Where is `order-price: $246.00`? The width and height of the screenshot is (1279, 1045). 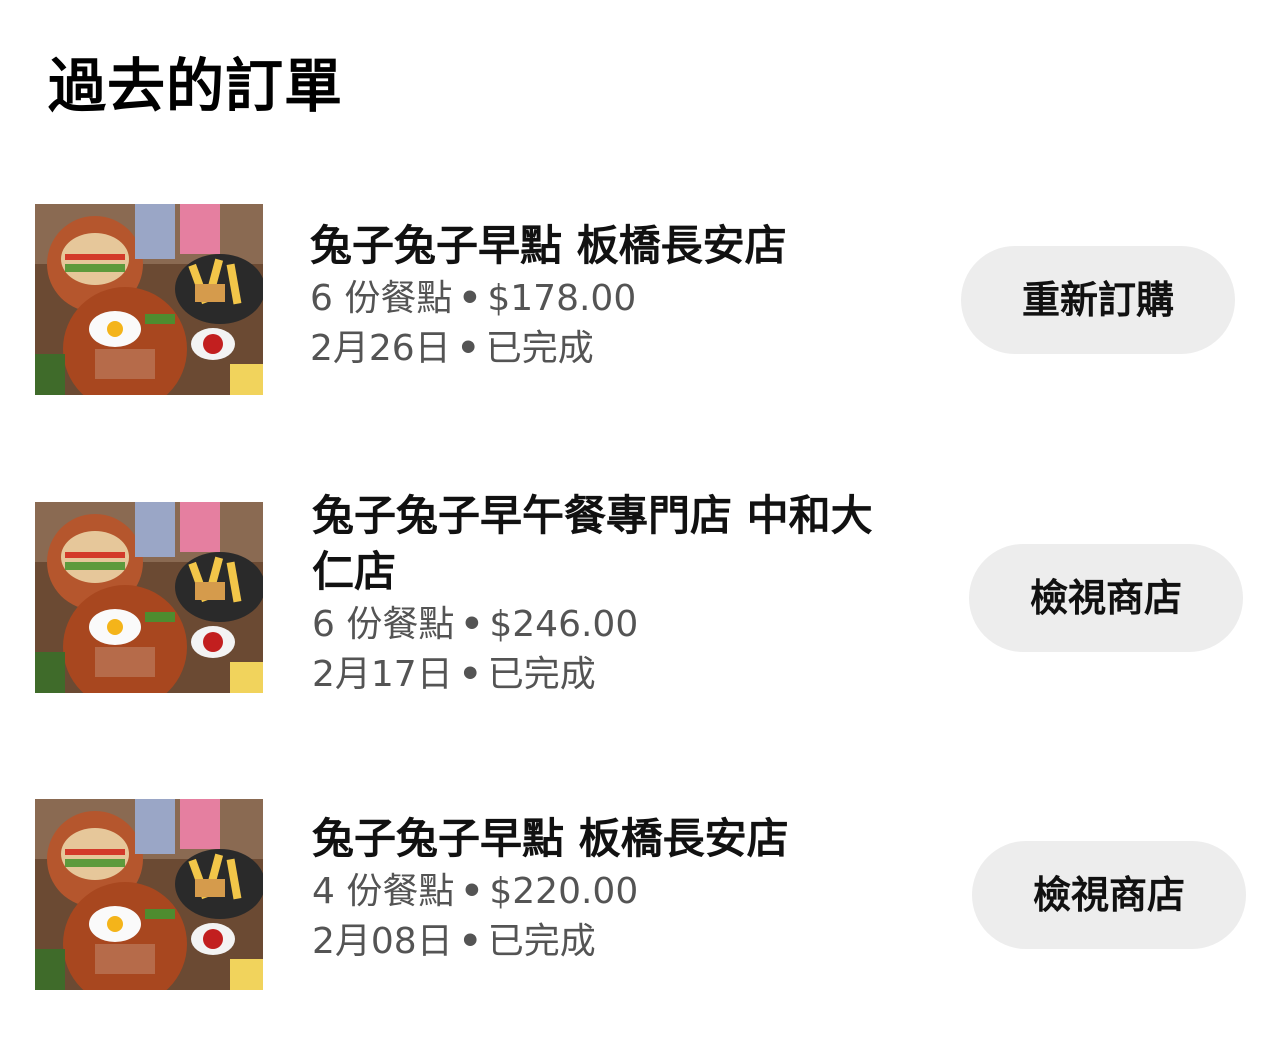 order-price: $246.00 is located at coordinates (564, 624).